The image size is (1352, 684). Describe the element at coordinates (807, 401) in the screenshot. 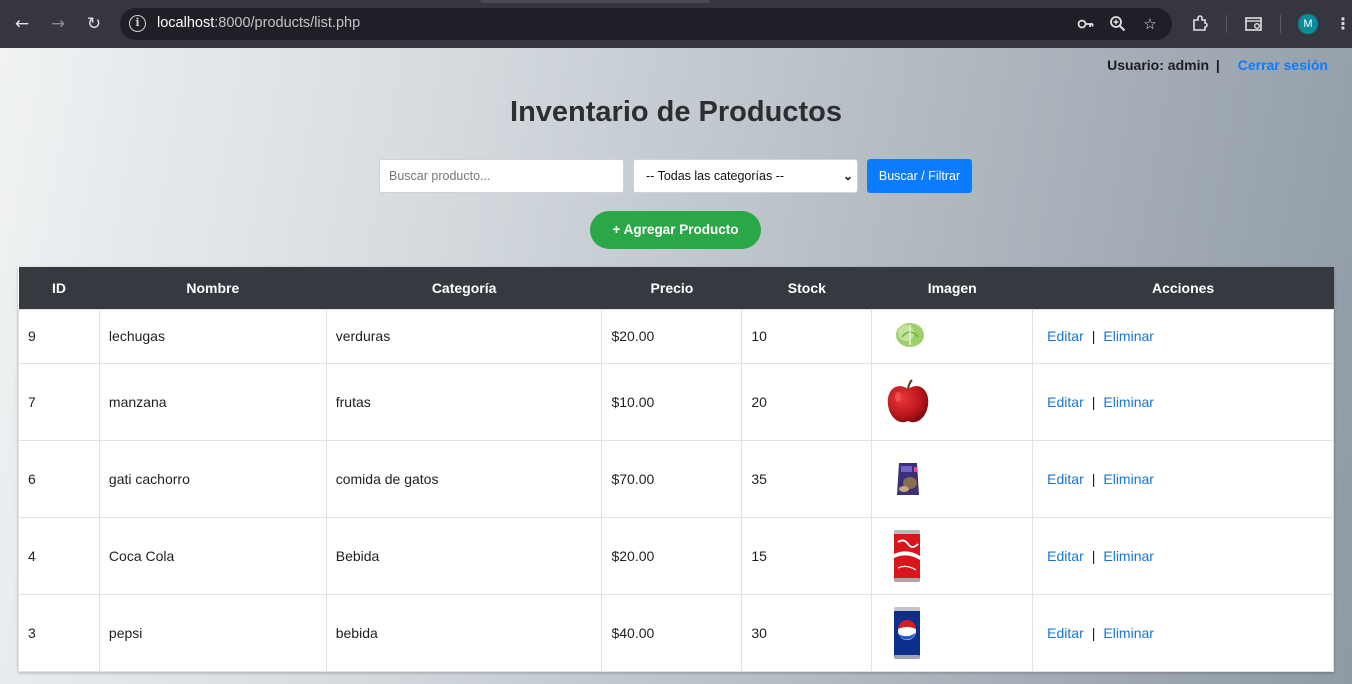

I see `cell-stock: 20` at that location.